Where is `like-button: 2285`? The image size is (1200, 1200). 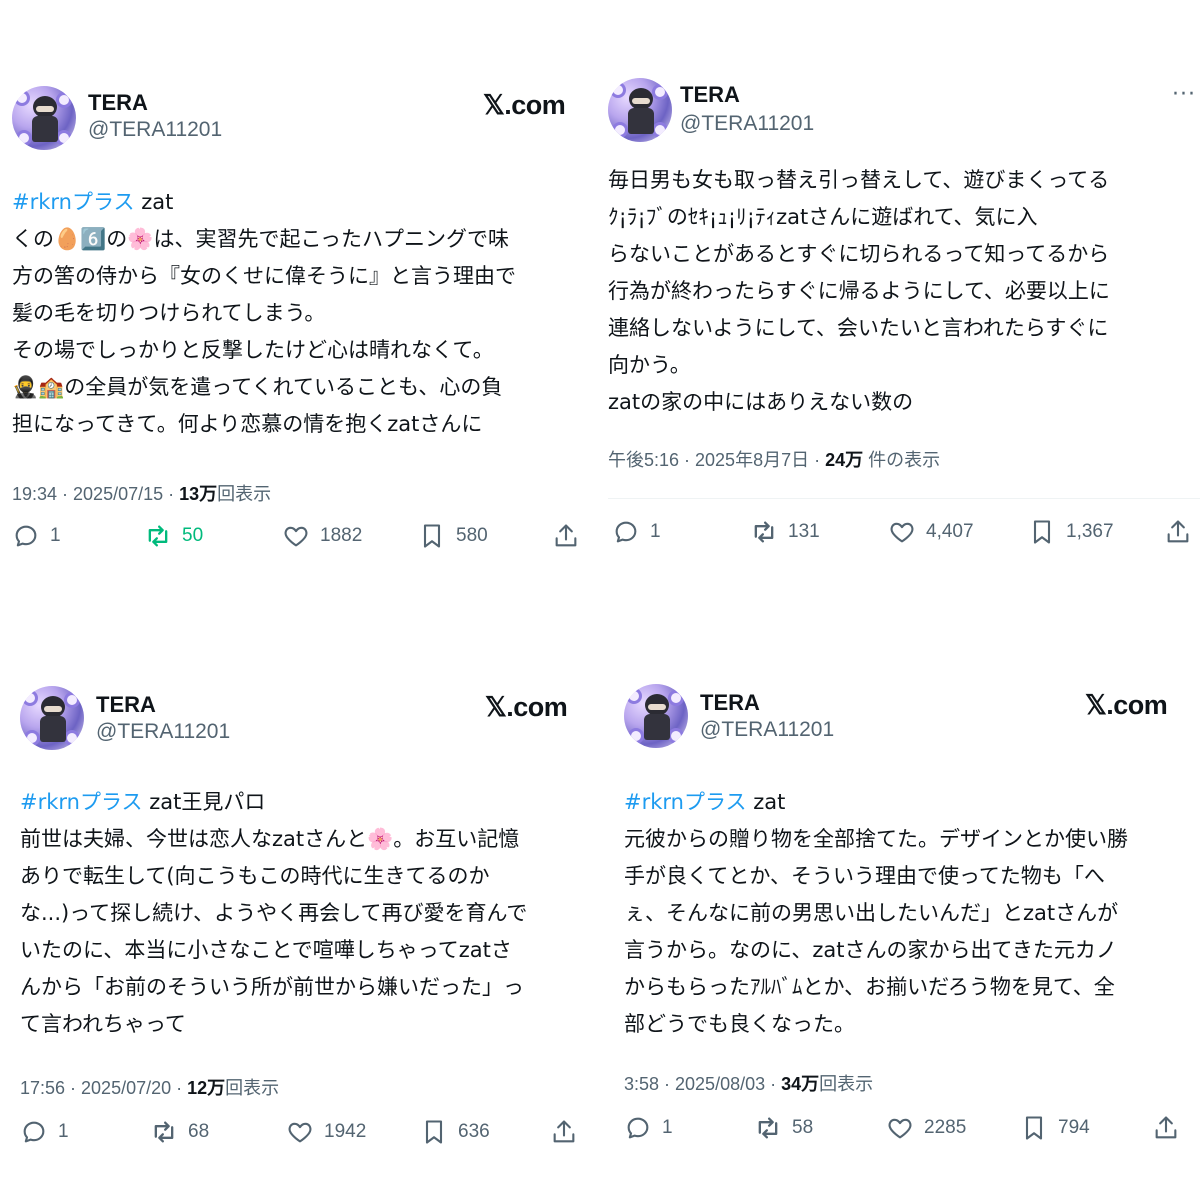 like-button: 2285 is located at coordinates (926, 1128).